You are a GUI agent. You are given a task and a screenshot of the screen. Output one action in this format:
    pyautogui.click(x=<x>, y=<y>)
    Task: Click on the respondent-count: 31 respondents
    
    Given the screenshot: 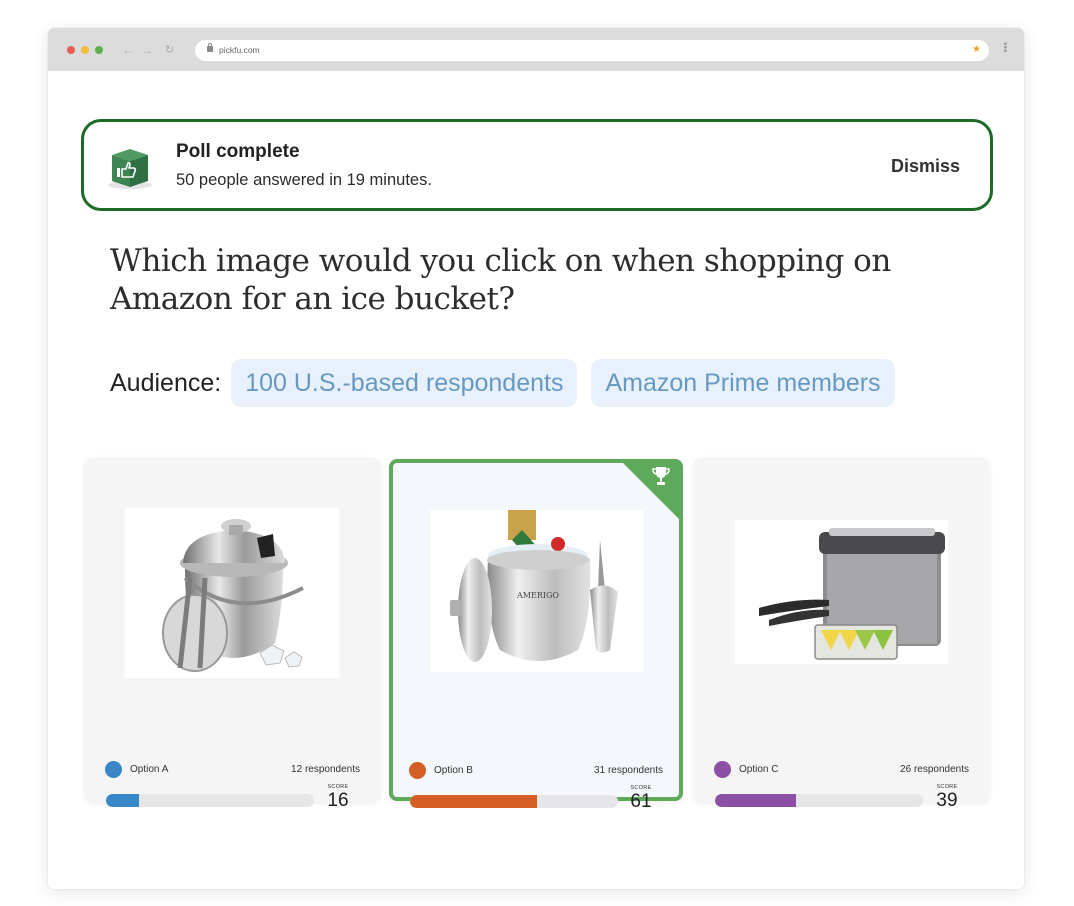 What is the action you would take?
    pyautogui.click(x=628, y=770)
    